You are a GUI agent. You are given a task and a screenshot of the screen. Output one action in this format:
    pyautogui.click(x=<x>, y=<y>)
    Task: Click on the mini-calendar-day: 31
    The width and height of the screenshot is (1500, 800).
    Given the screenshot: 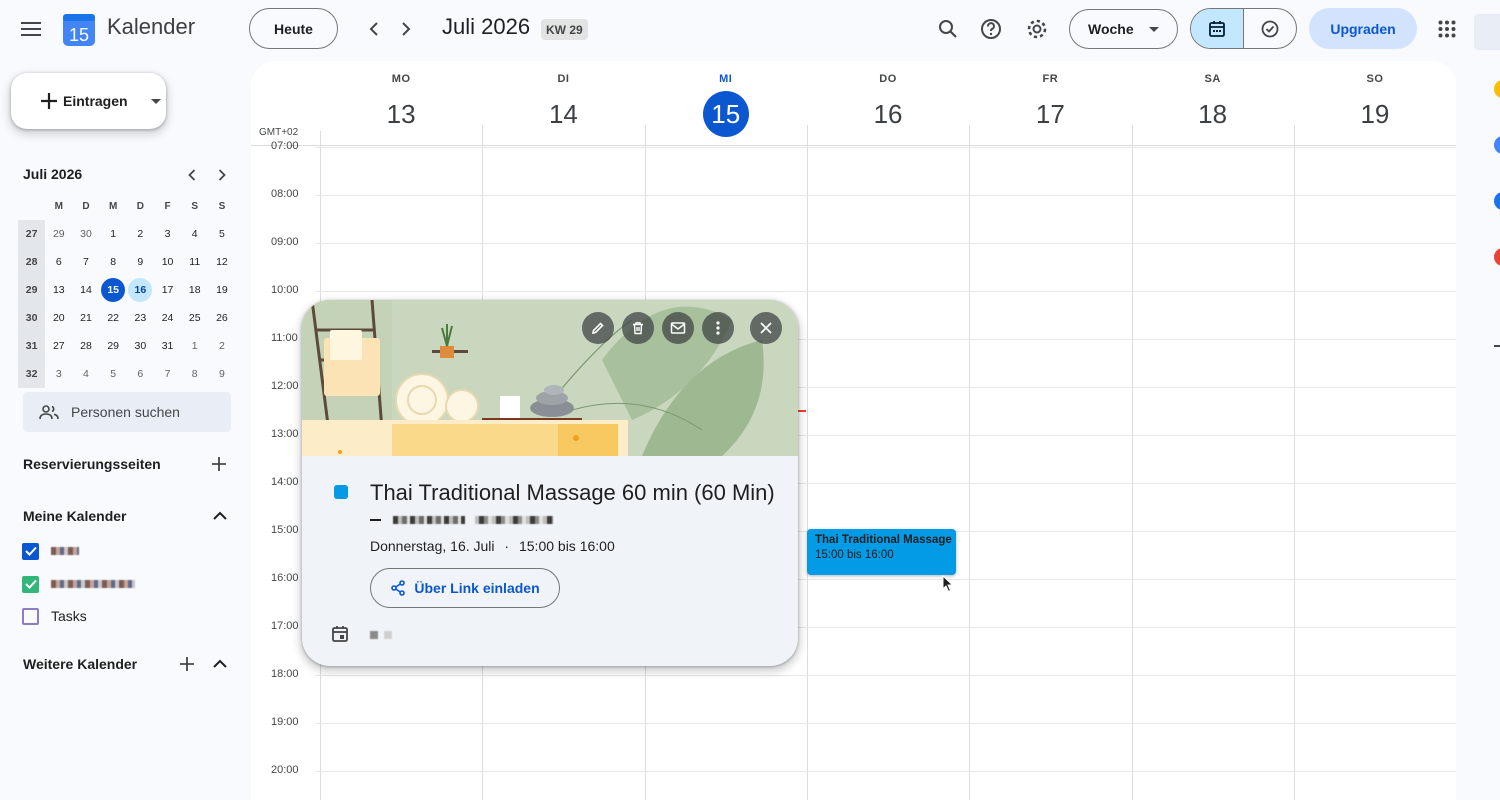 What is the action you would take?
    pyautogui.click(x=167, y=346)
    